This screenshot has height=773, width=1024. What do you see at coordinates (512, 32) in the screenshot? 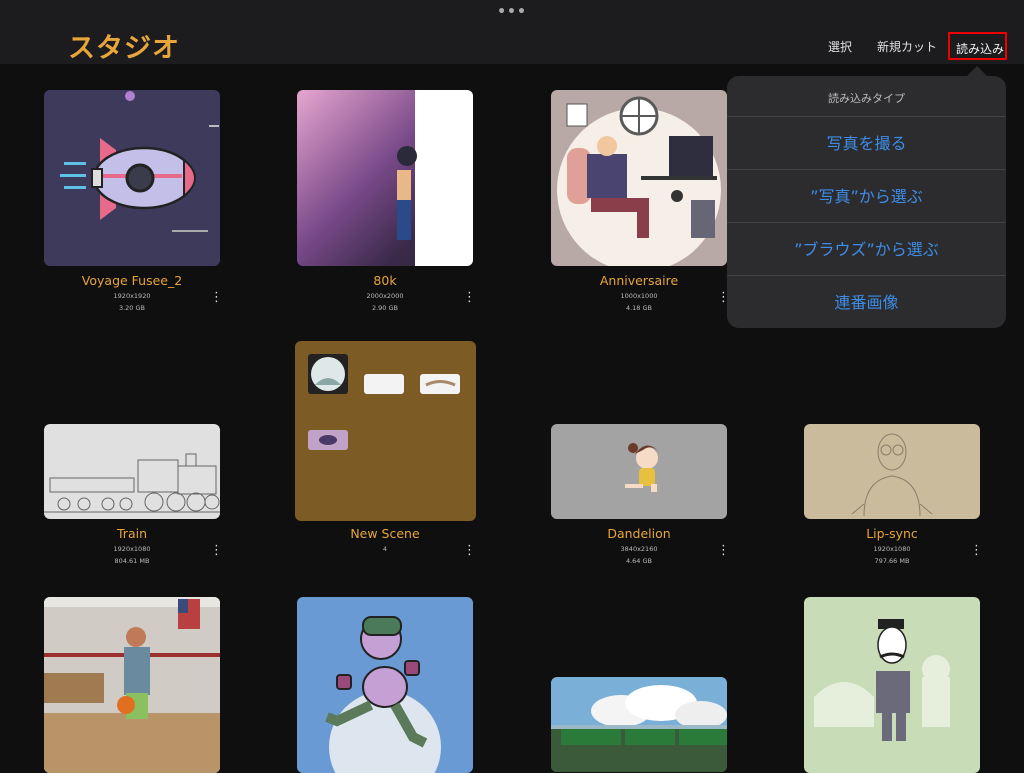
I see `top-bar: ••• スタジオ 選択 新規カット 読み込み` at bounding box center [512, 32].